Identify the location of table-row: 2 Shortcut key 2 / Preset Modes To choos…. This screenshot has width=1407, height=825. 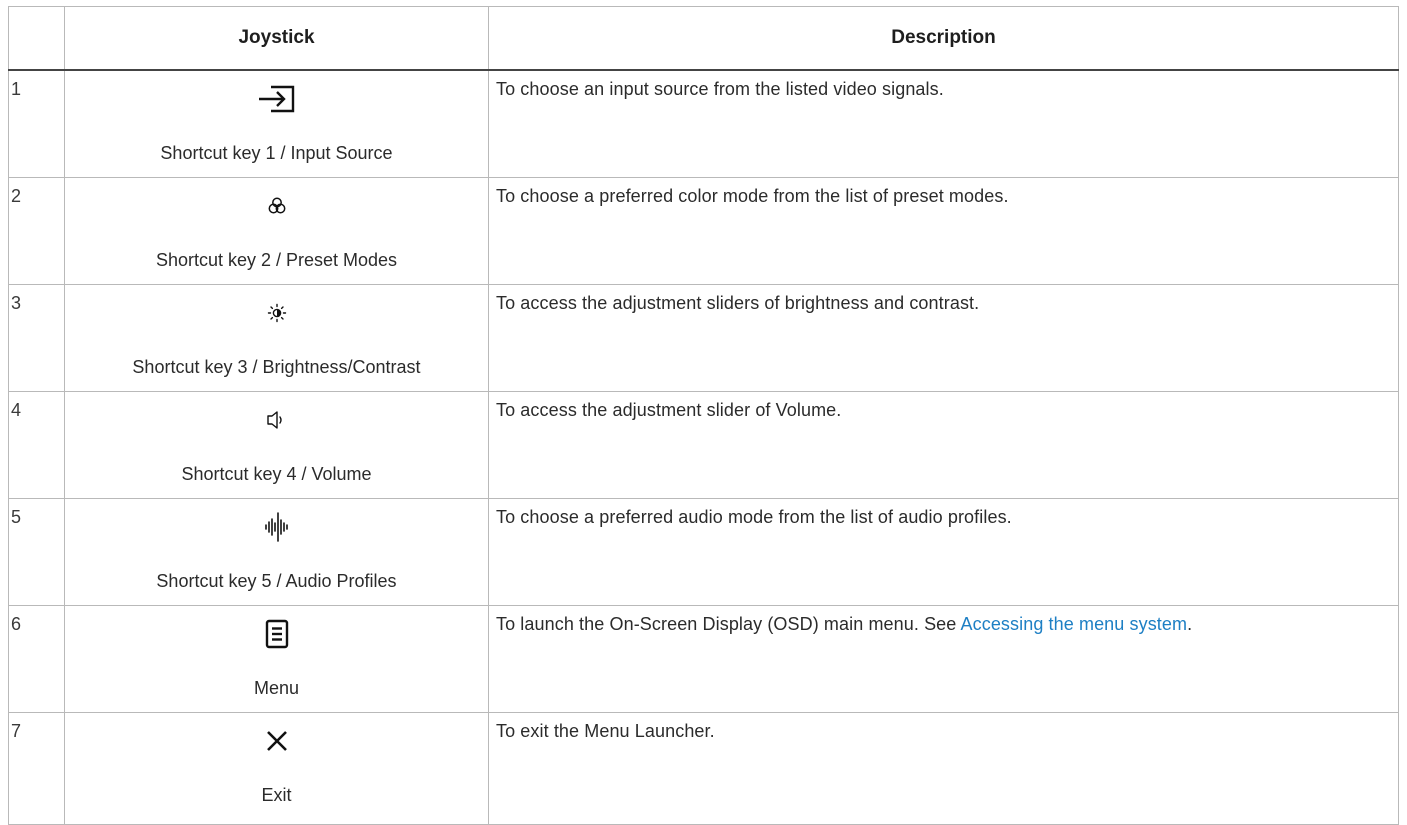
(703, 230).